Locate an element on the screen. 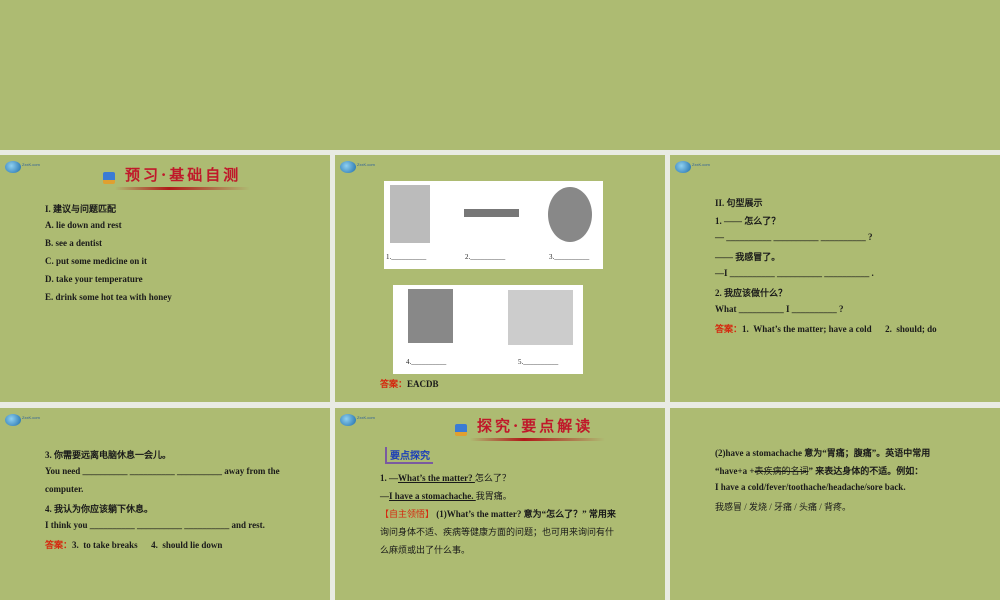  text-line: 3. 你需要远离电脑休息一会儿。 is located at coordinates (108, 455).